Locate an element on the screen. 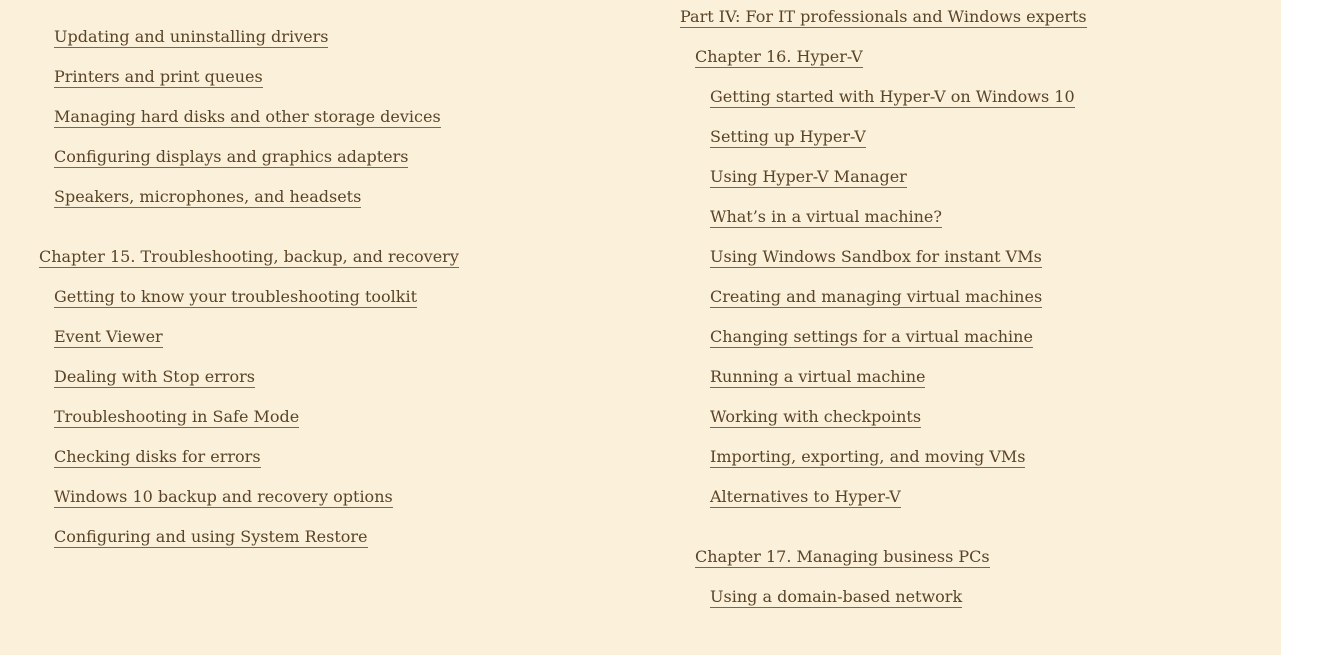 The width and height of the screenshot is (1342, 655). toc-link-domain-network: Using a domain-based network is located at coordinates (836, 597).